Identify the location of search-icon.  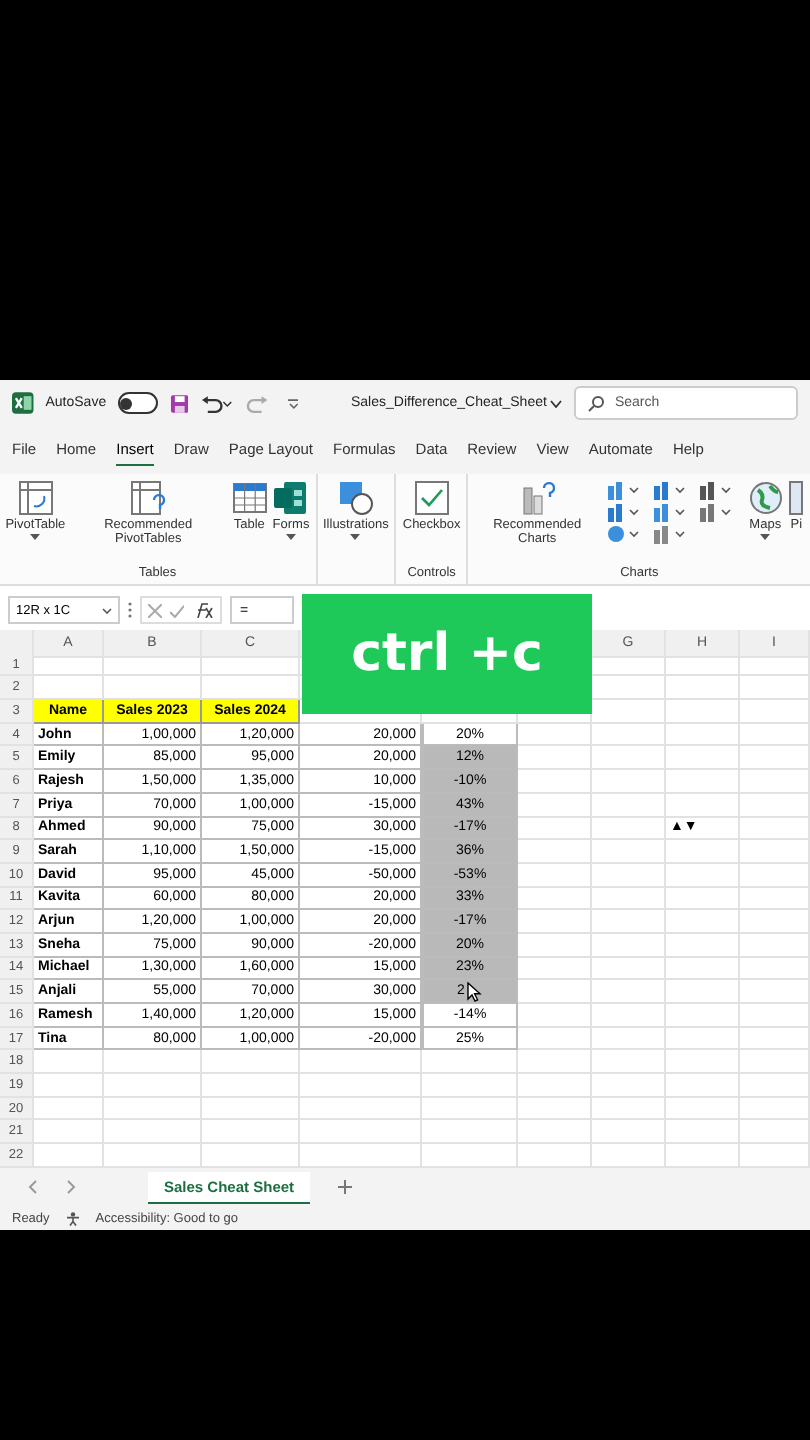
(596, 403).